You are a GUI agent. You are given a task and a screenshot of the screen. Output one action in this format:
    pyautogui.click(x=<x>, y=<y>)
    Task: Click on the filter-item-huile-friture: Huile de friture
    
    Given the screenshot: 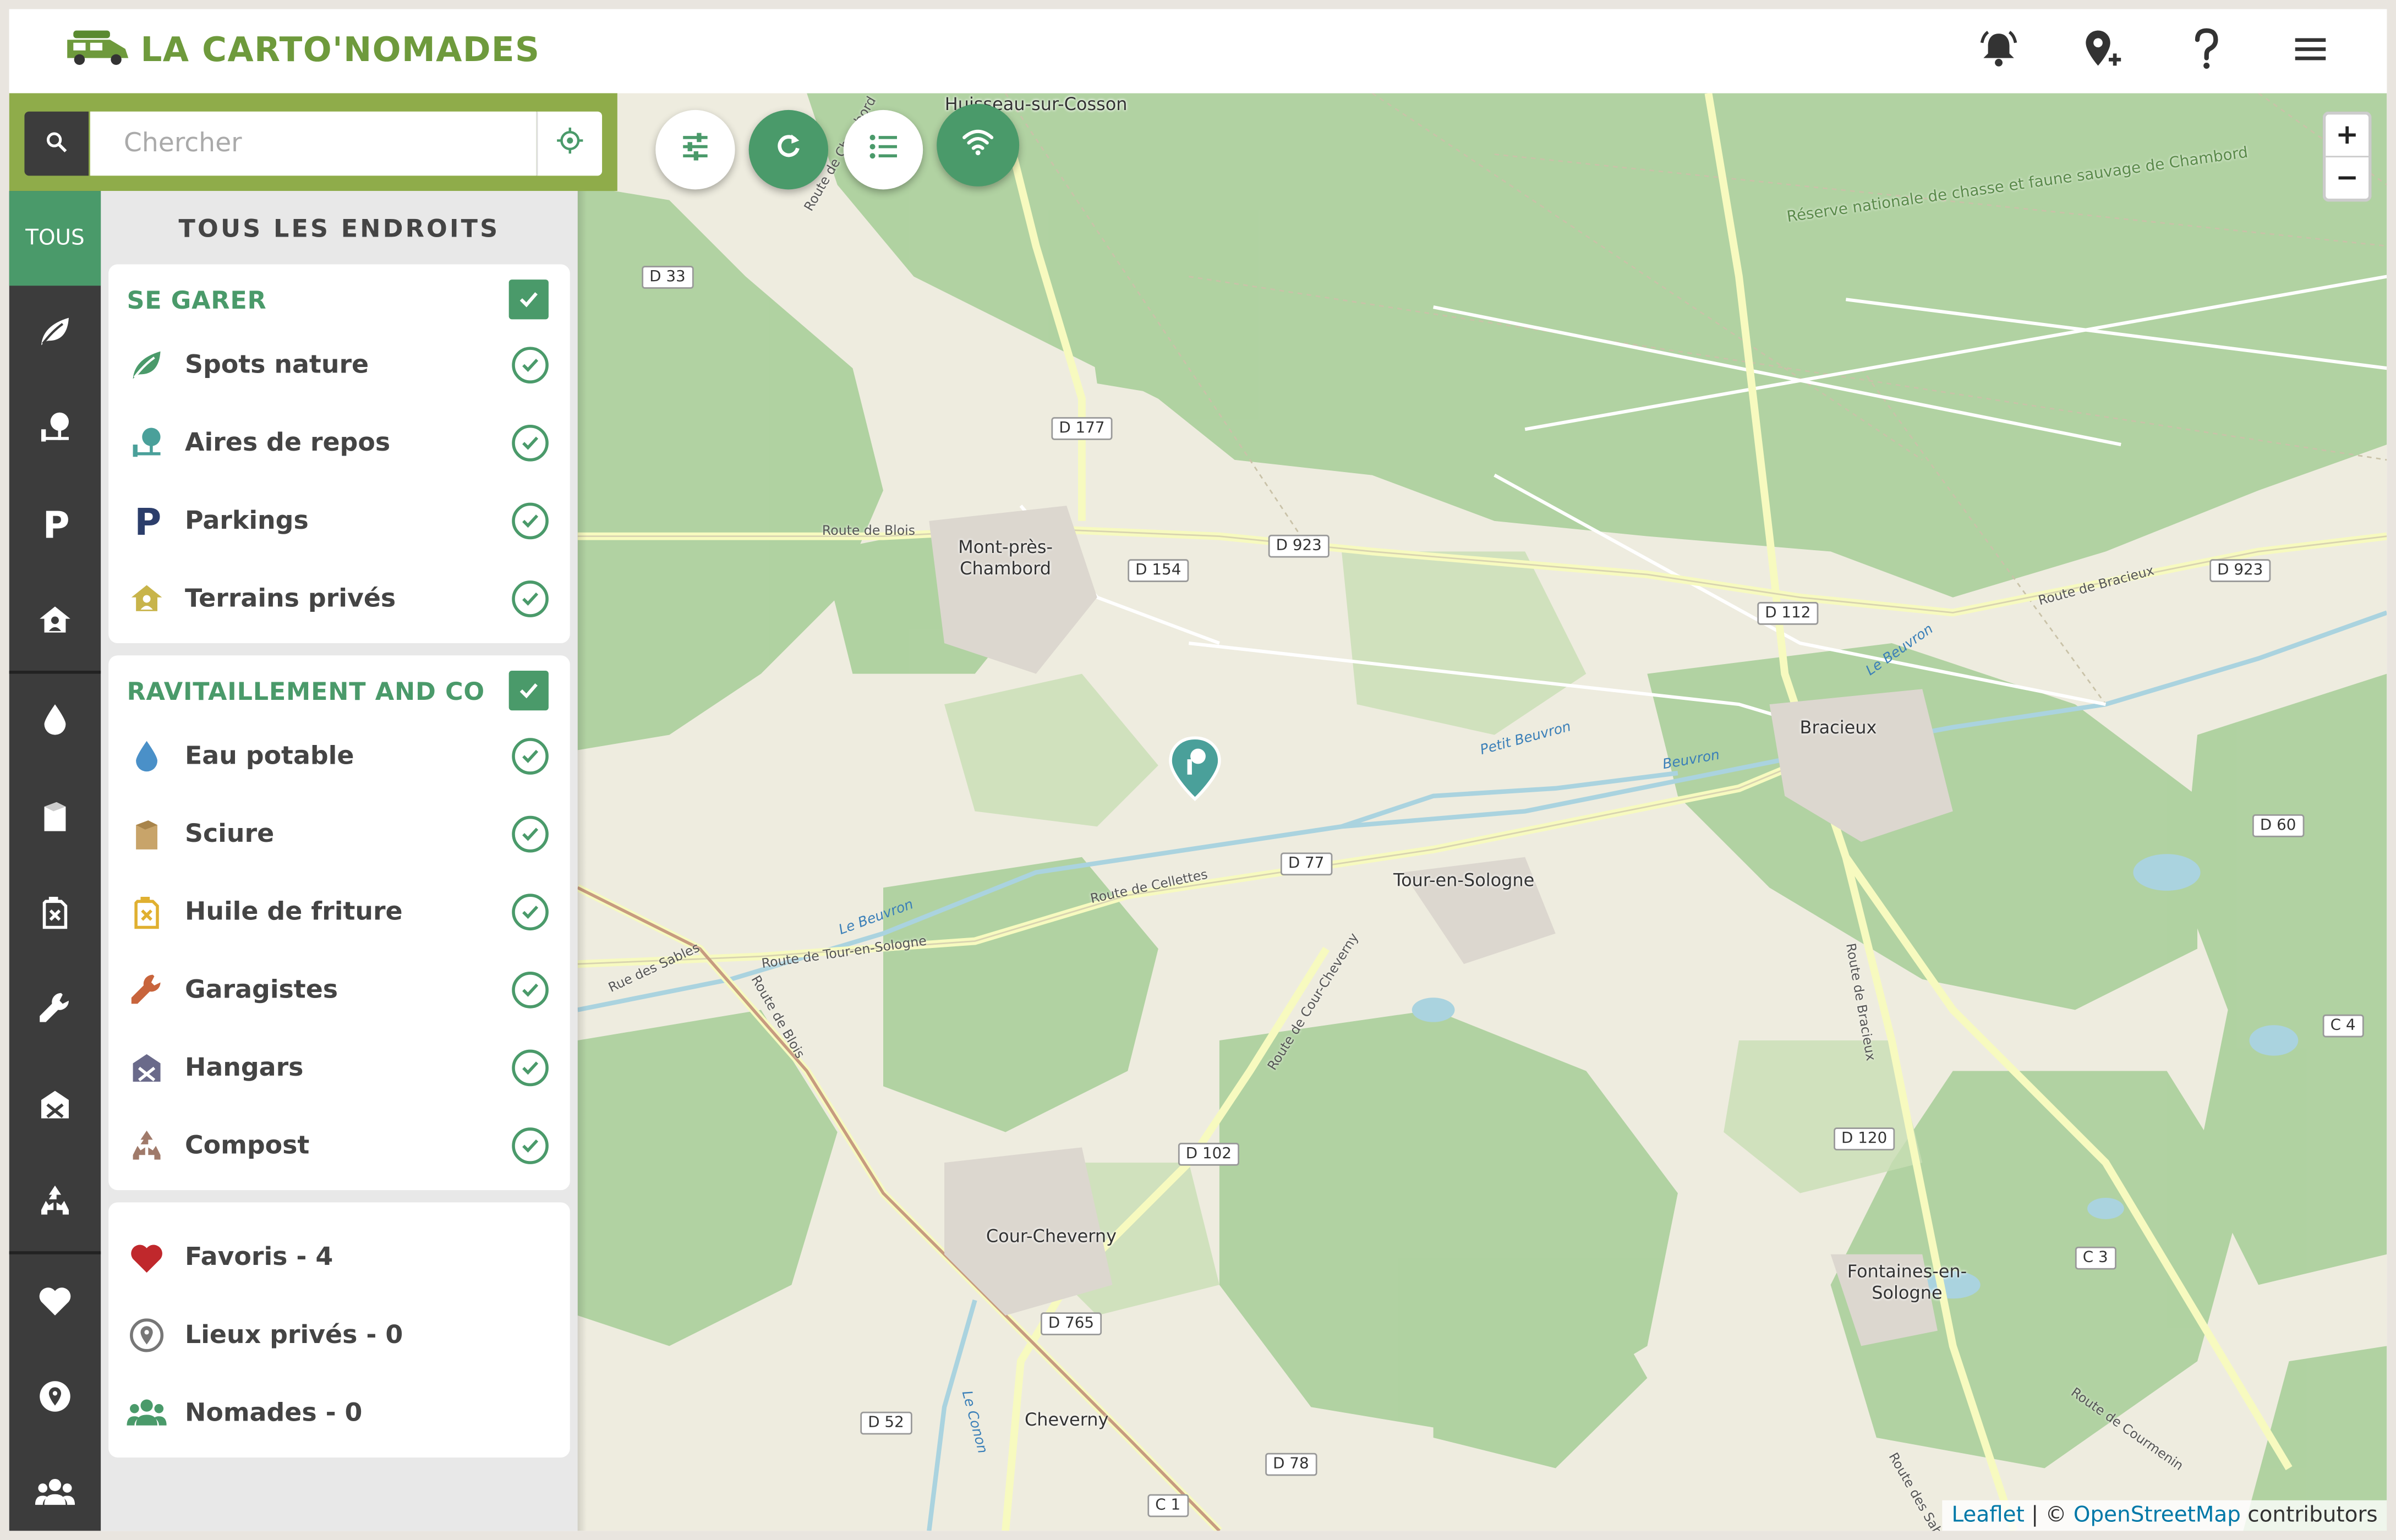 What is the action you would take?
    pyautogui.click(x=338, y=912)
    